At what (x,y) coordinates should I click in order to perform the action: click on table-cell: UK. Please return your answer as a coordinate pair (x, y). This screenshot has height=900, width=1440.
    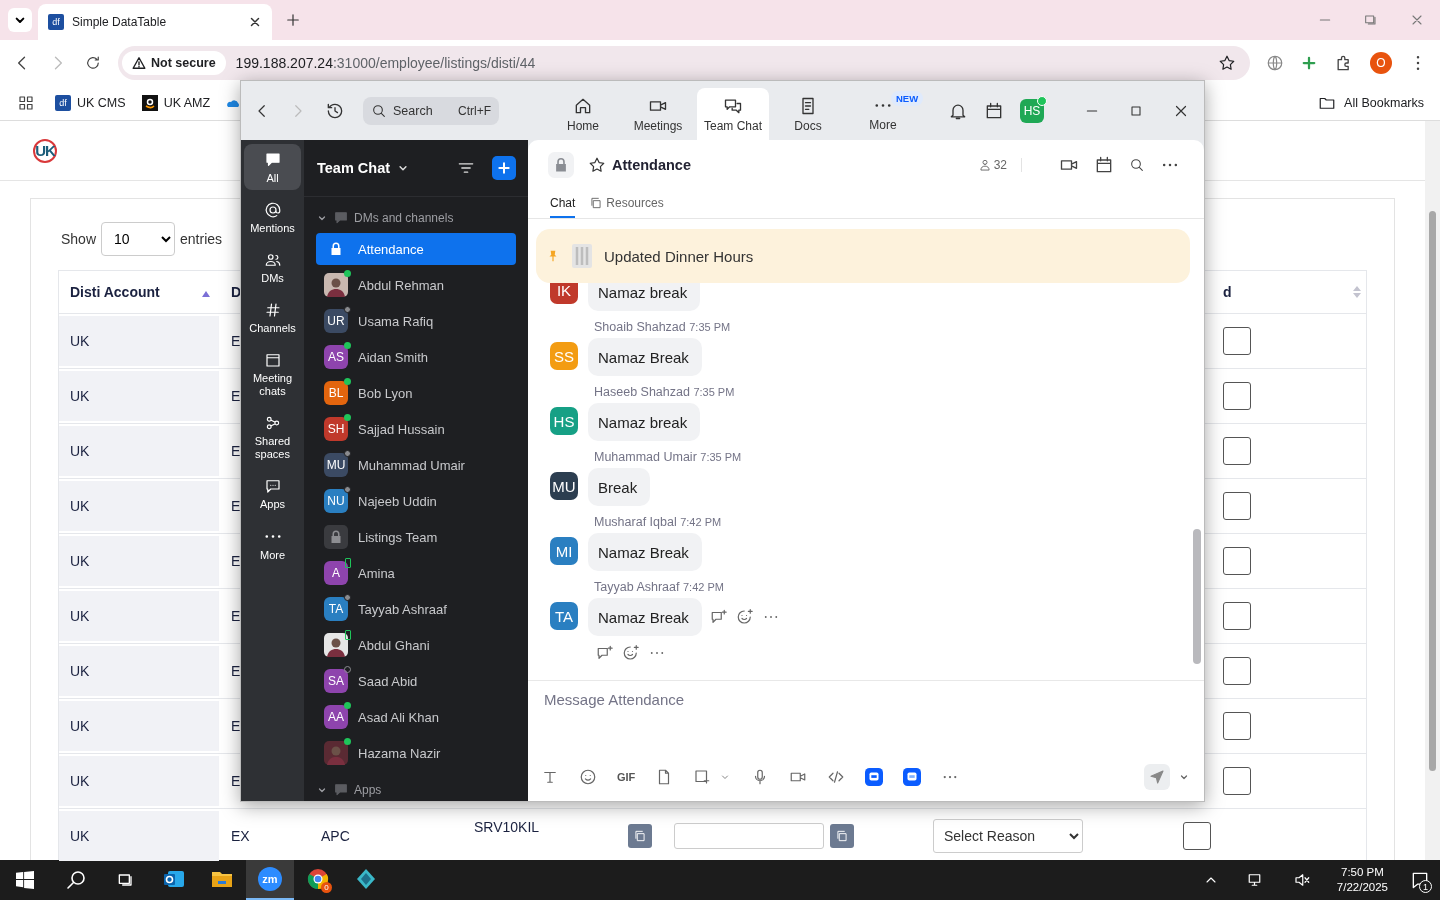
    Looking at the image, I should click on (80, 836).